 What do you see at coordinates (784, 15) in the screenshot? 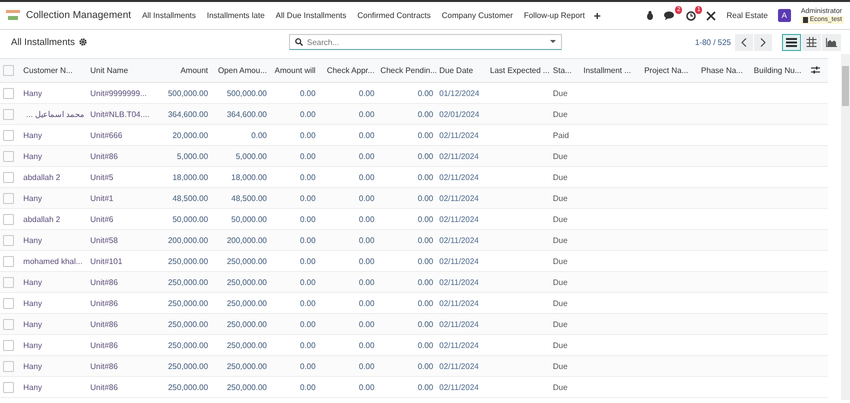
I see `user-avatar: A` at bounding box center [784, 15].